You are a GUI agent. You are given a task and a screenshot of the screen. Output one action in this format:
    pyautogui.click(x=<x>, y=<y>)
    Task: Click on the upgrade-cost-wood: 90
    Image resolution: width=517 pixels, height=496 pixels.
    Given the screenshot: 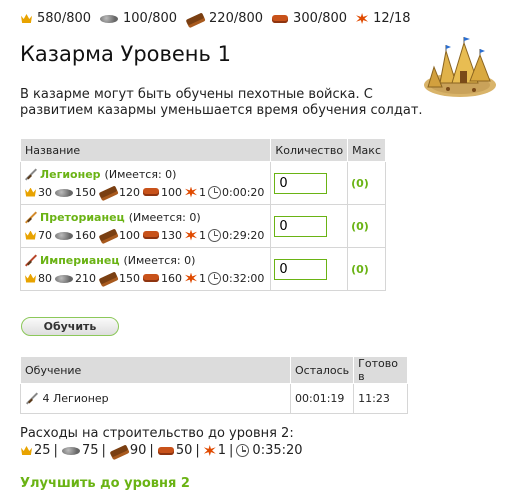 What is the action you would take?
    pyautogui.click(x=138, y=450)
    